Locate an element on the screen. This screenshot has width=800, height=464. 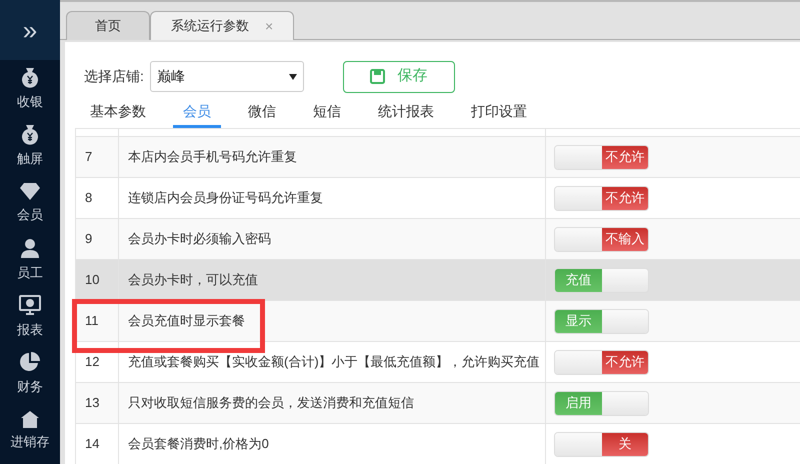
house-icon is located at coordinates (30, 419).